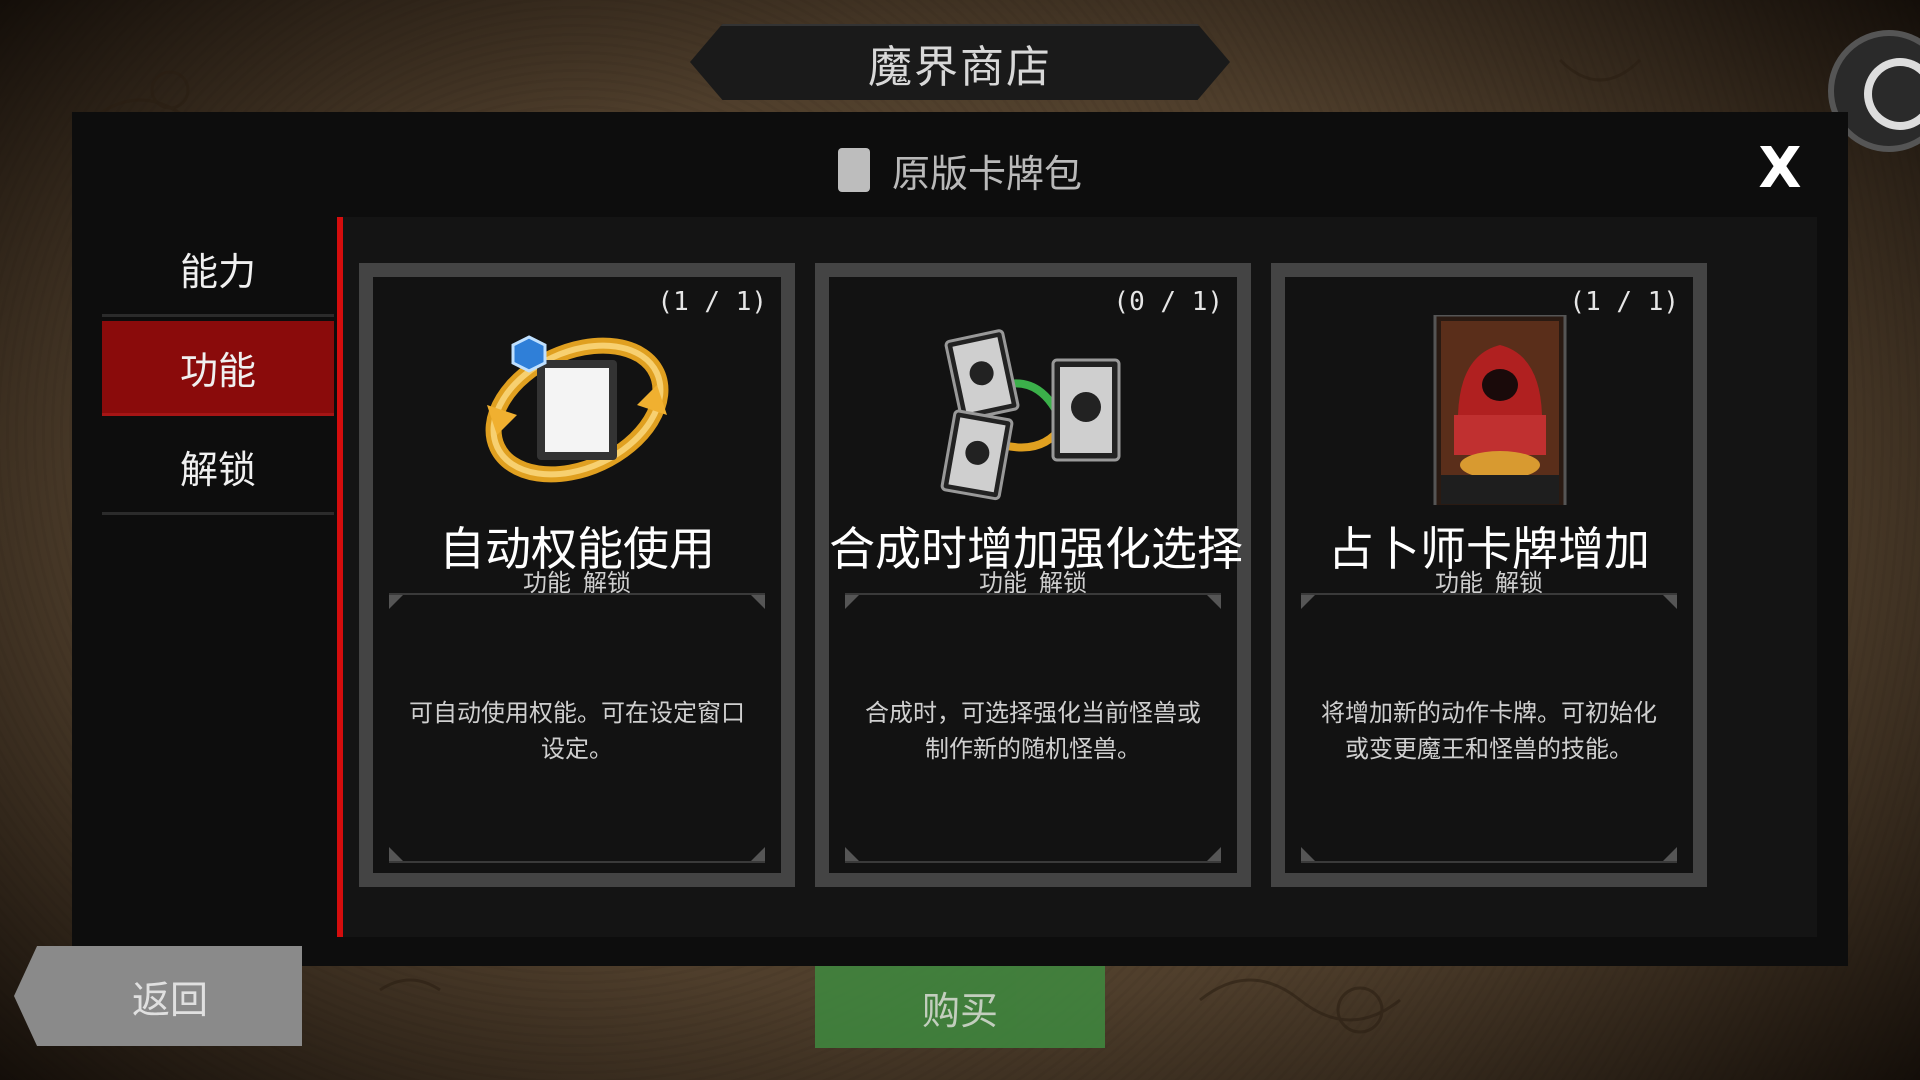 The height and width of the screenshot is (1080, 1920). Describe the element at coordinates (853, 167) in the screenshot. I see `card-pack-icon` at that location.